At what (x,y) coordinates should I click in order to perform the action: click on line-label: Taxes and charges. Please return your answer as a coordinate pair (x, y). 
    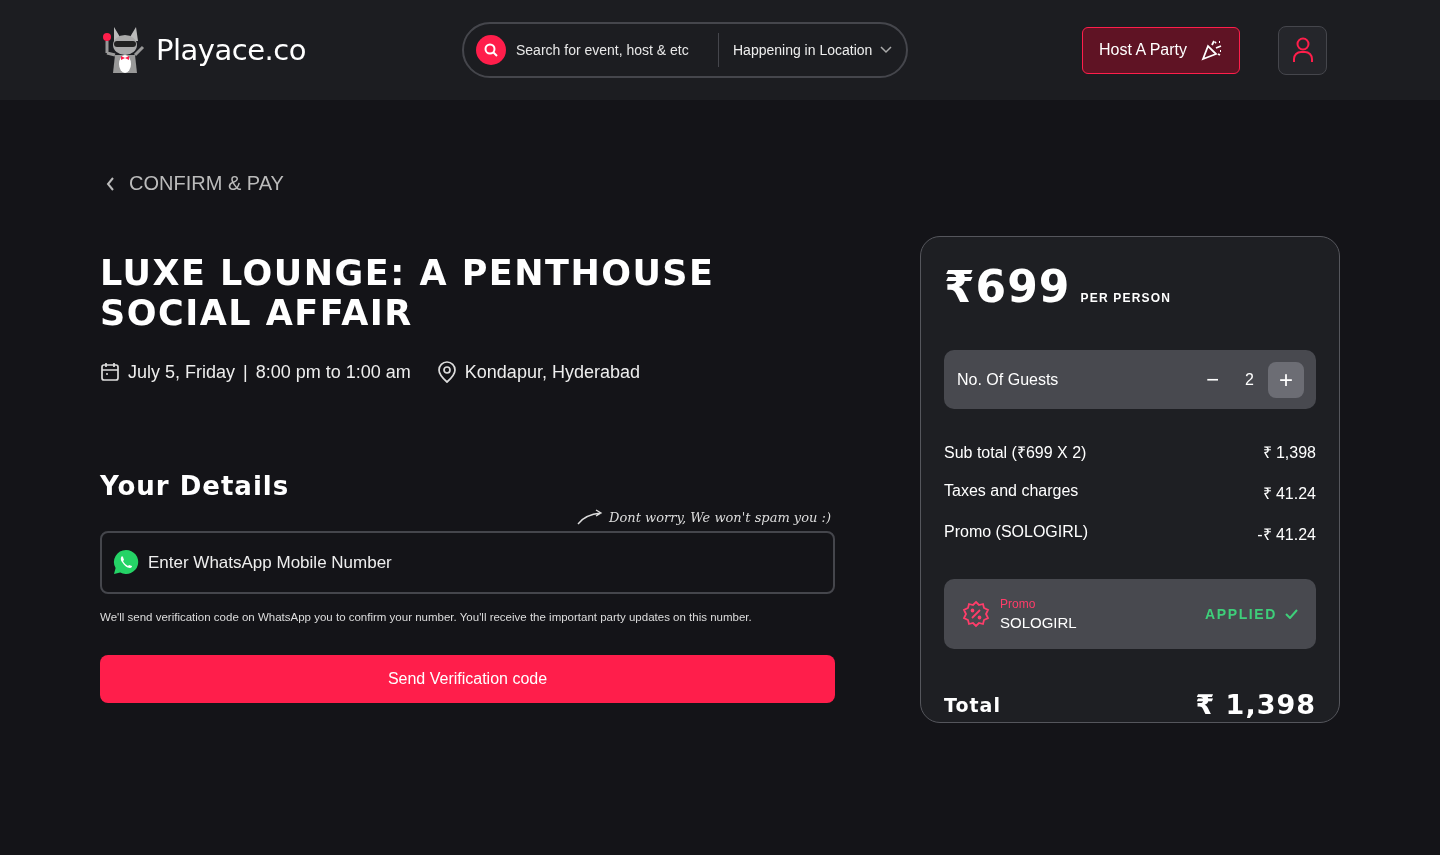
    Looking at the image, I should click on (1011, 491).